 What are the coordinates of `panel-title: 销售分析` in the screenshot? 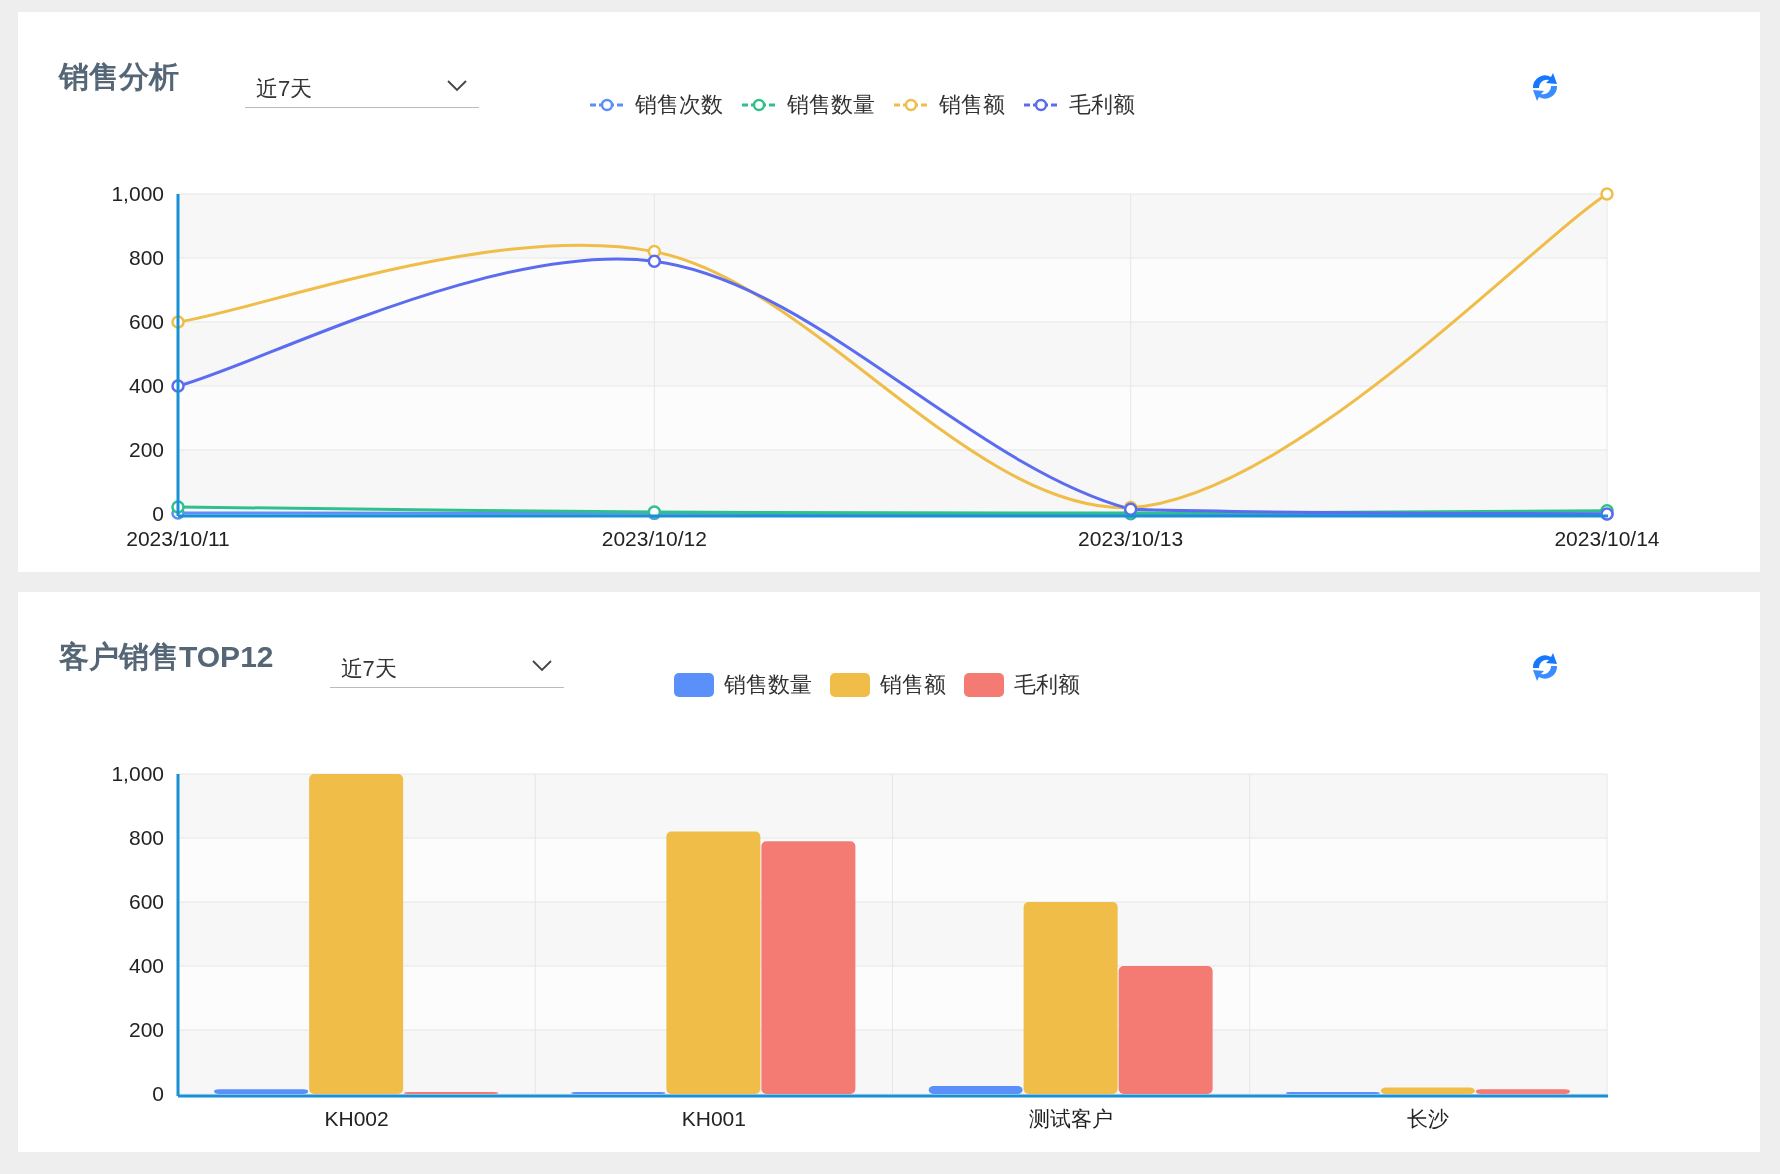 It's located at (119, 77).